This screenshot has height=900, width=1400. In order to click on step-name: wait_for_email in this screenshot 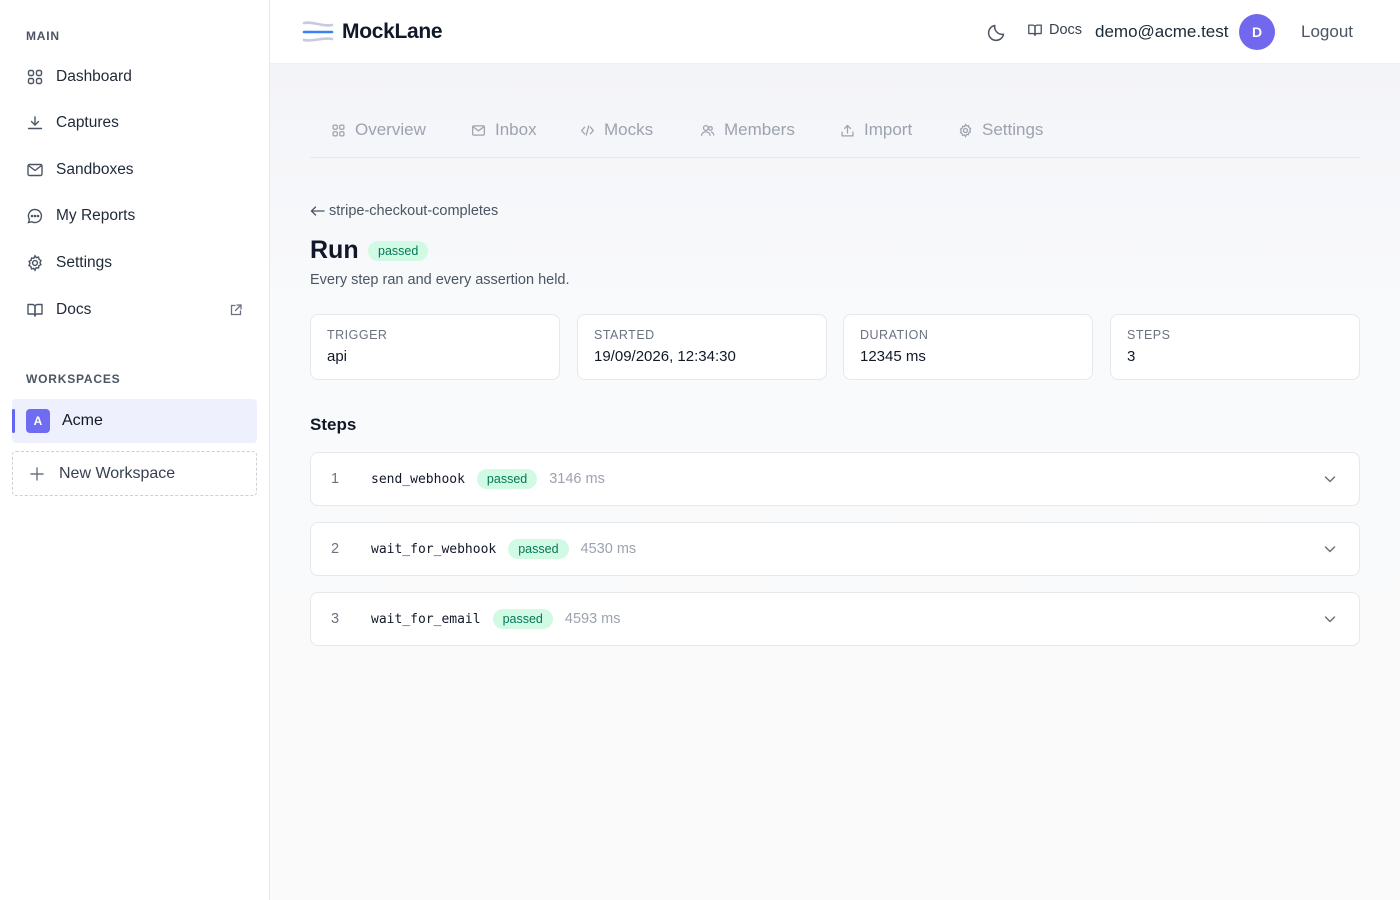, I will do `click(426, 619)`.